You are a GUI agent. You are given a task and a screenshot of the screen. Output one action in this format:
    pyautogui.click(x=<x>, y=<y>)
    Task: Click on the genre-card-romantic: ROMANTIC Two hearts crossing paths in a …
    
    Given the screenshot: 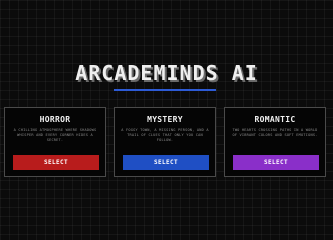 What is the action you would take?
    pyautogui.click(x=275, y=142)
    